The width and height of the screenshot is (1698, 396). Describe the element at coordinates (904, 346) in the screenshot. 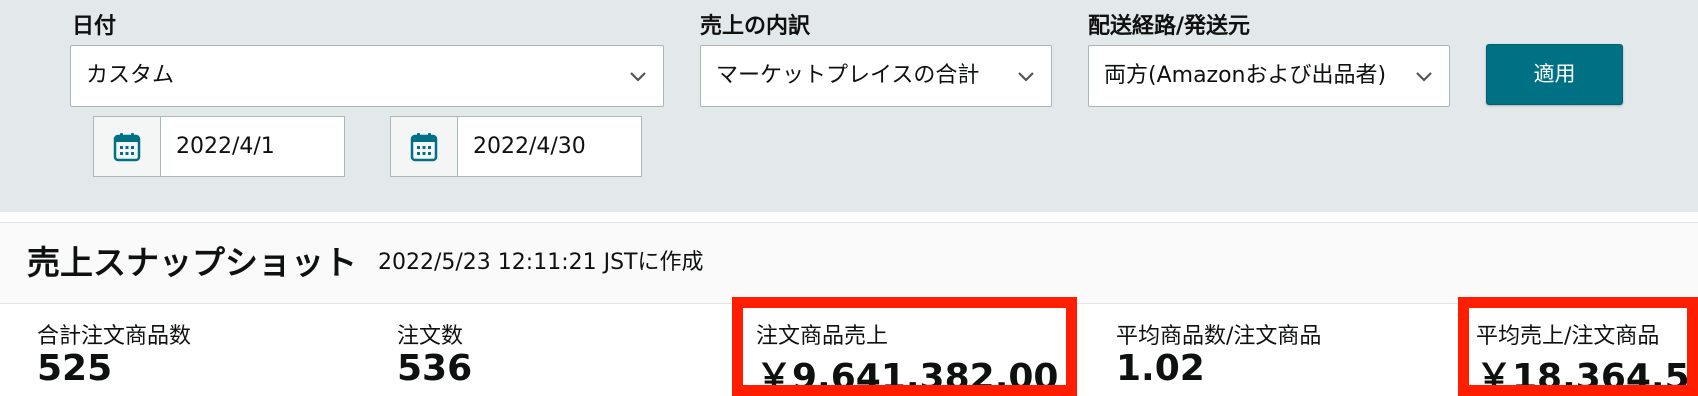

I see `ordered-sales-highlight` at that location.